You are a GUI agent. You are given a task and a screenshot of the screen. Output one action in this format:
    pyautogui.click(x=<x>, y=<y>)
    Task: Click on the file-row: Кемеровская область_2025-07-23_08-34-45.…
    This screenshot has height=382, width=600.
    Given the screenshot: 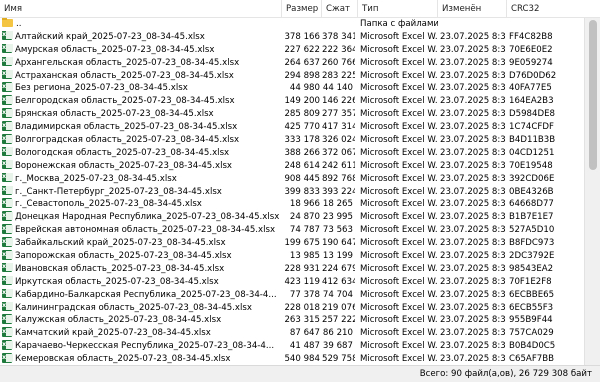 What is the action you would take?
    pyautogui.click(x=292, y=359)
    